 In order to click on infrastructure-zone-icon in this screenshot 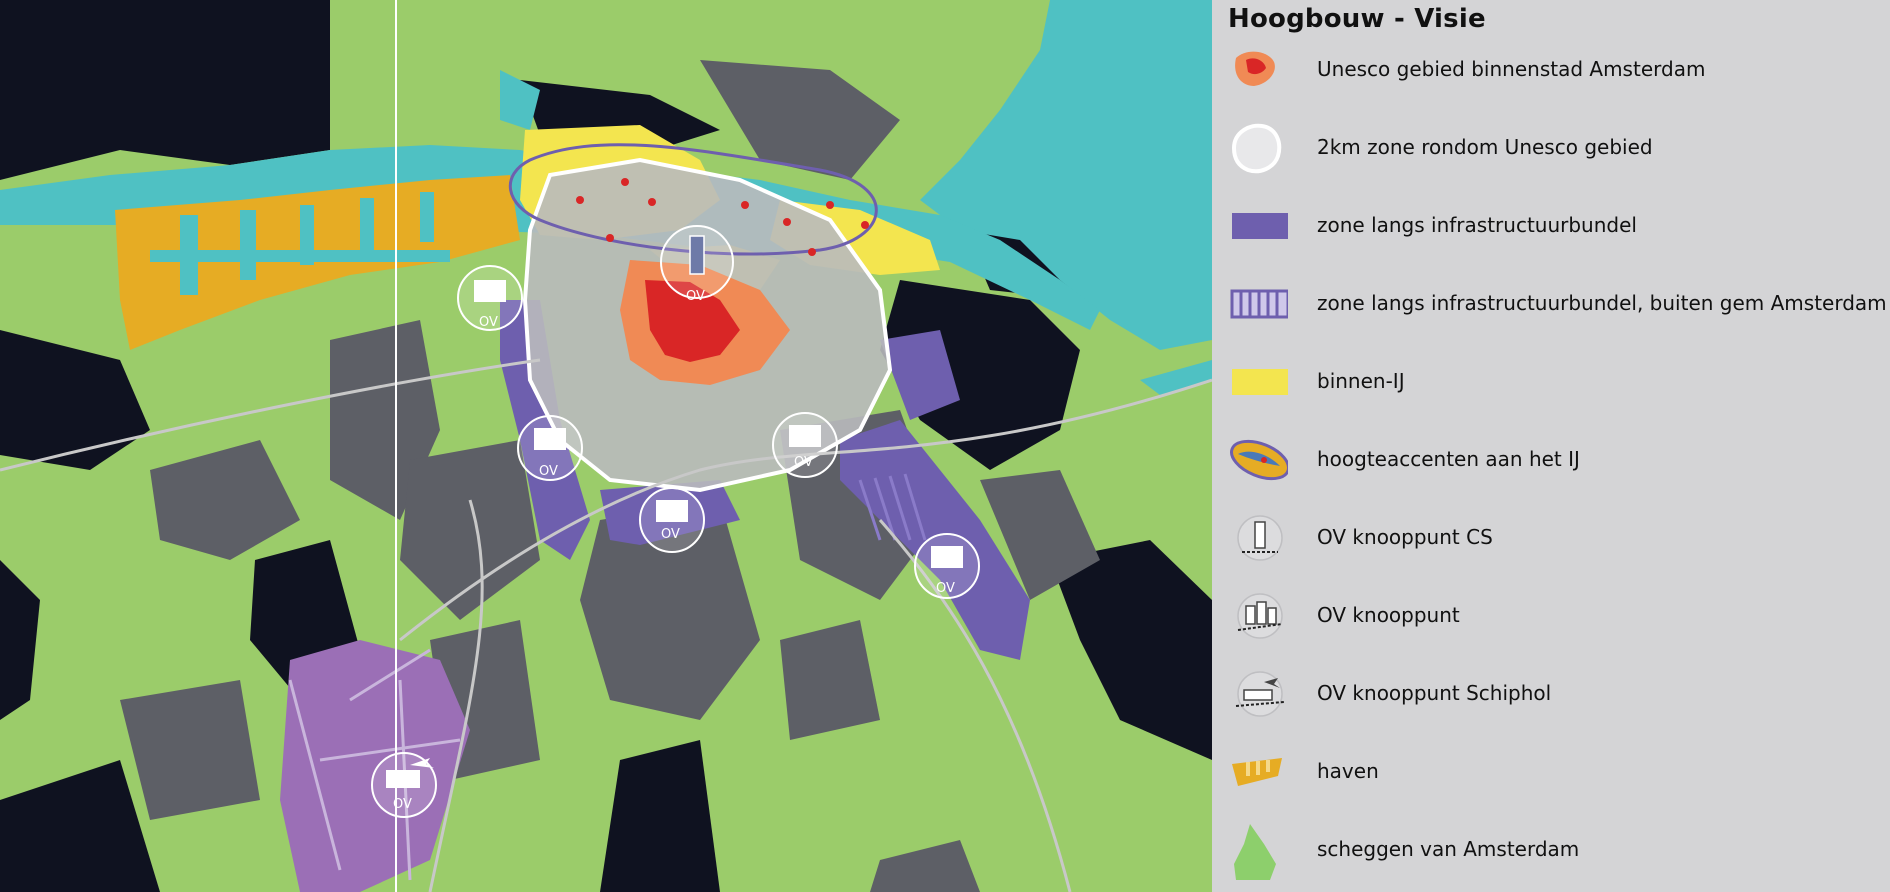, I will do `click(1260, 226)`.